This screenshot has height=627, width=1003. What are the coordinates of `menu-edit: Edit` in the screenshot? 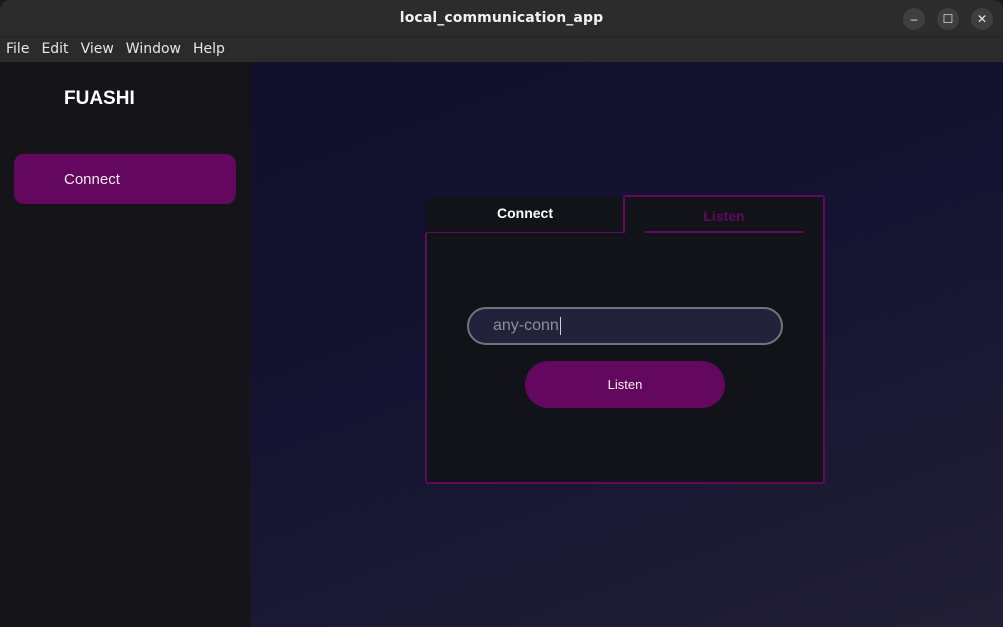 It's located at (54, 49).